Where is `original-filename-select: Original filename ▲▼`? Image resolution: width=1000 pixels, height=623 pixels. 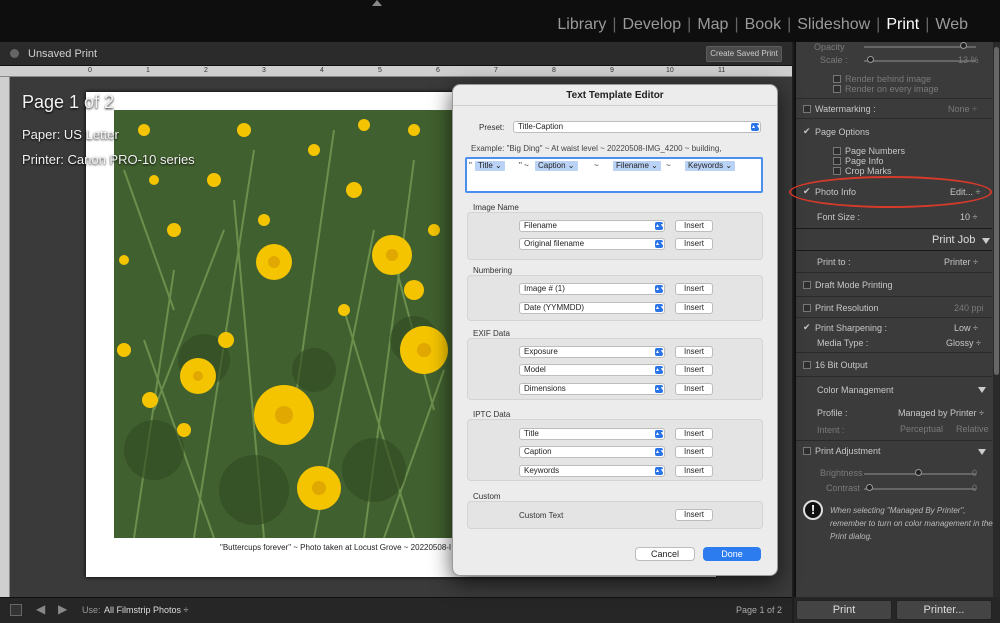 original-filename-select: Original filename ▲▼ is located at coordinates (592, 244).